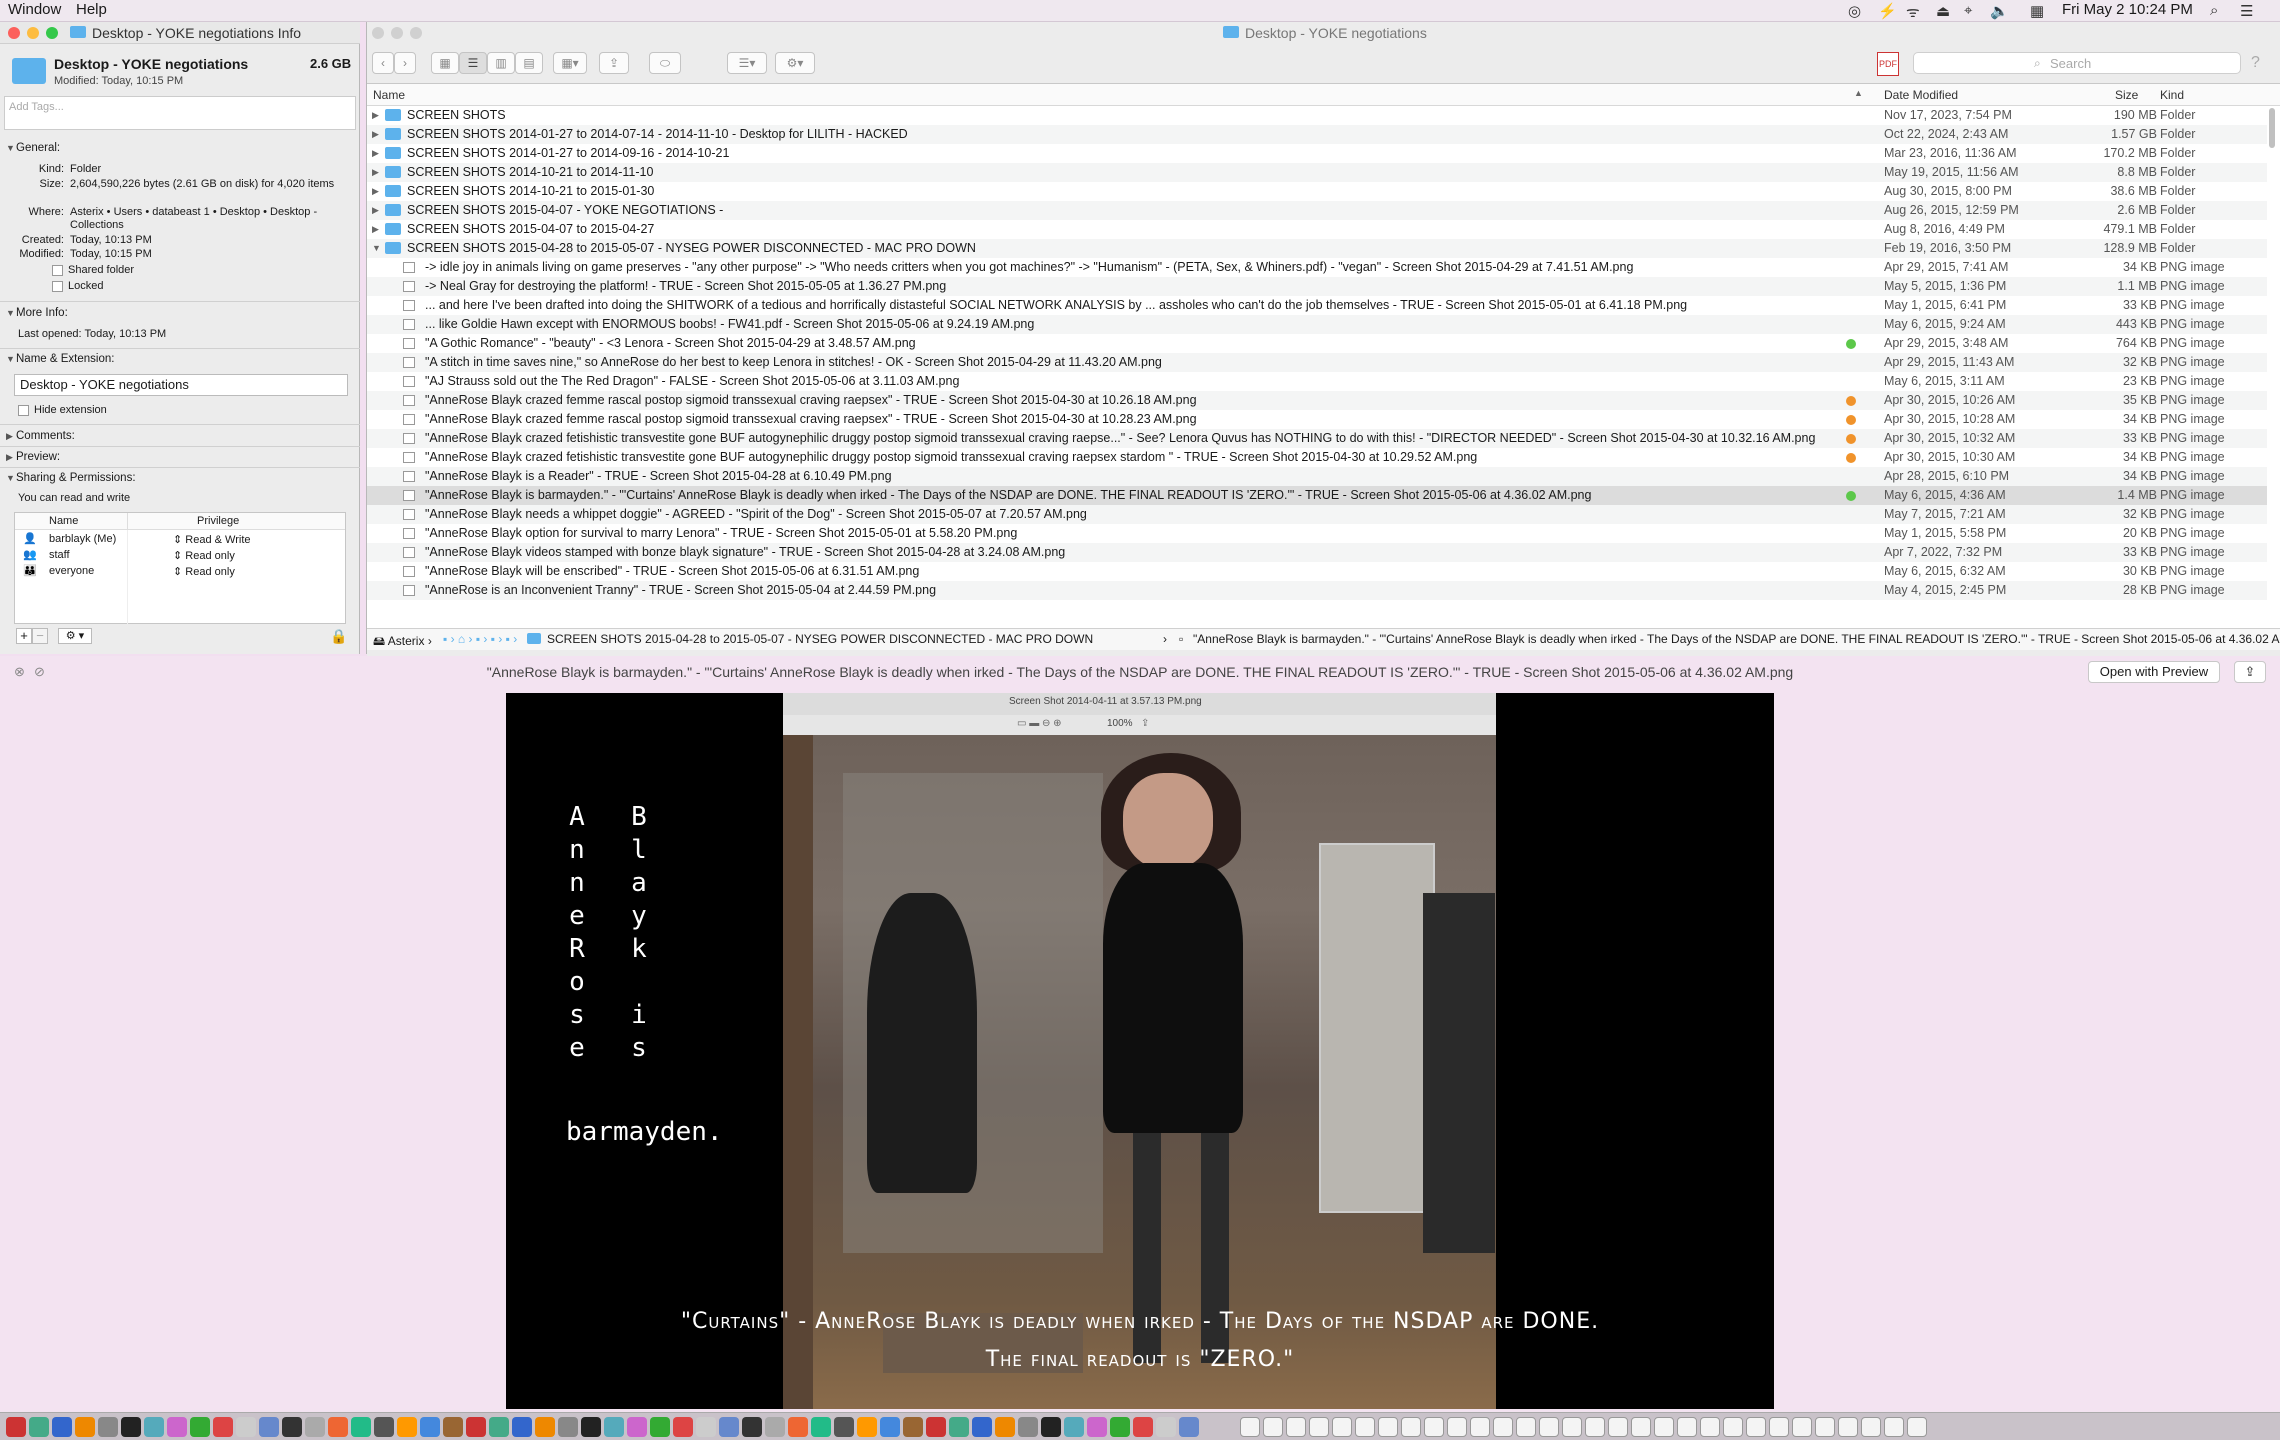 This screenshot has width=2280, height=1440. What do you see at coordinates (747, 63) in the screenshot?
I see `sort-button: ☰▾` at bounding box center [747, 63].